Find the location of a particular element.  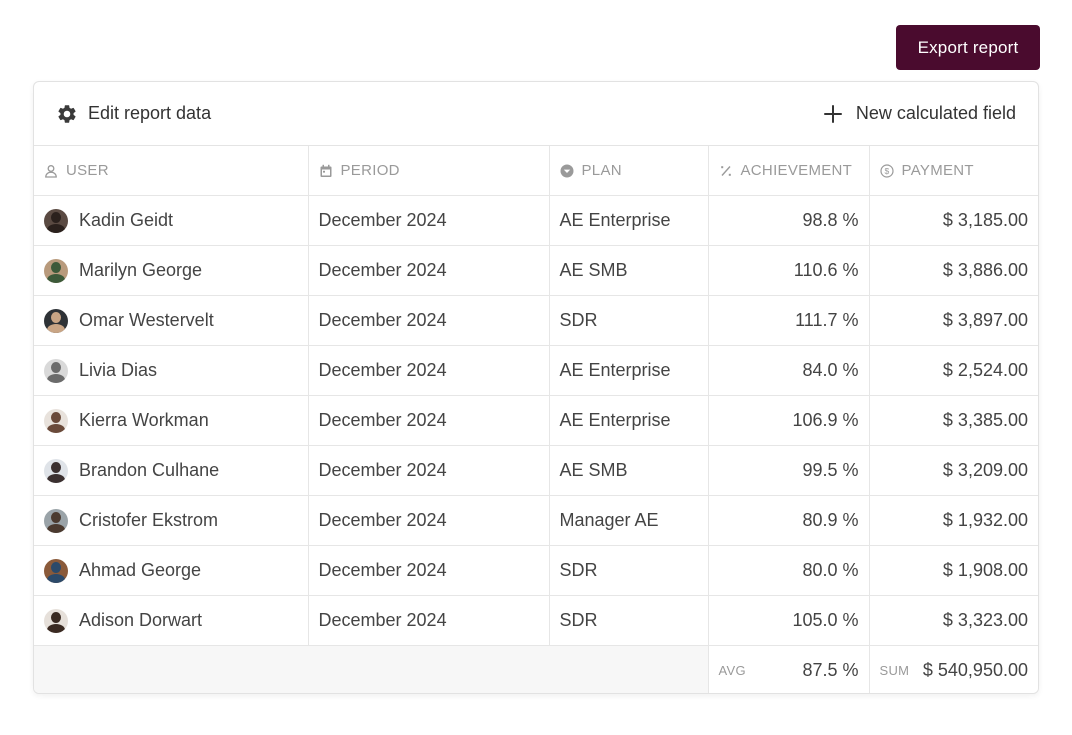

edit-report-data-label: Edit report data is located at coordinates (150, 113).